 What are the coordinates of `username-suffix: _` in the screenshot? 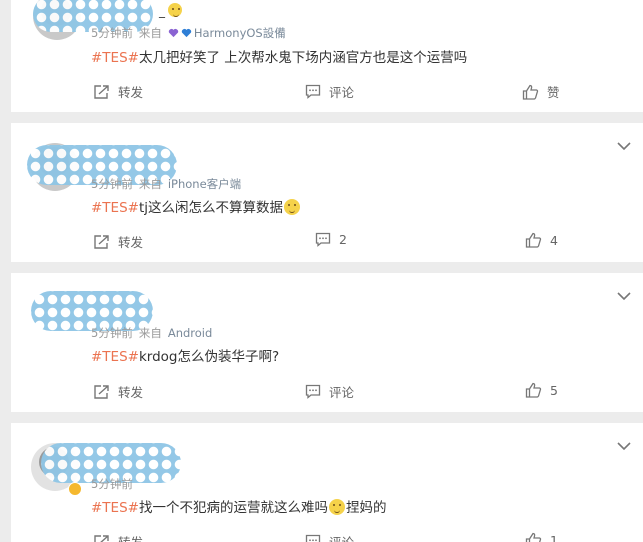 It's located at (162, 11).